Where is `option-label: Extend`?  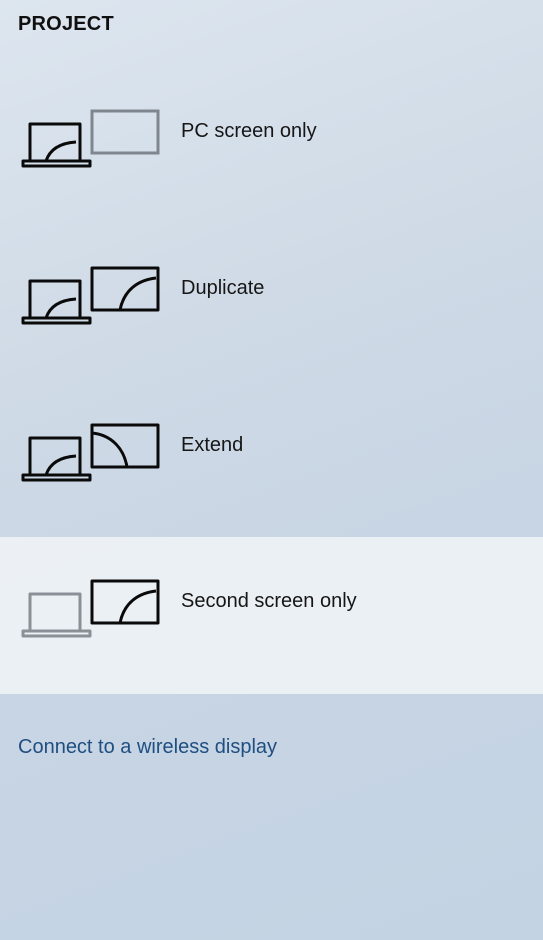 option-label: Extend is located at coordinates (212, 445).